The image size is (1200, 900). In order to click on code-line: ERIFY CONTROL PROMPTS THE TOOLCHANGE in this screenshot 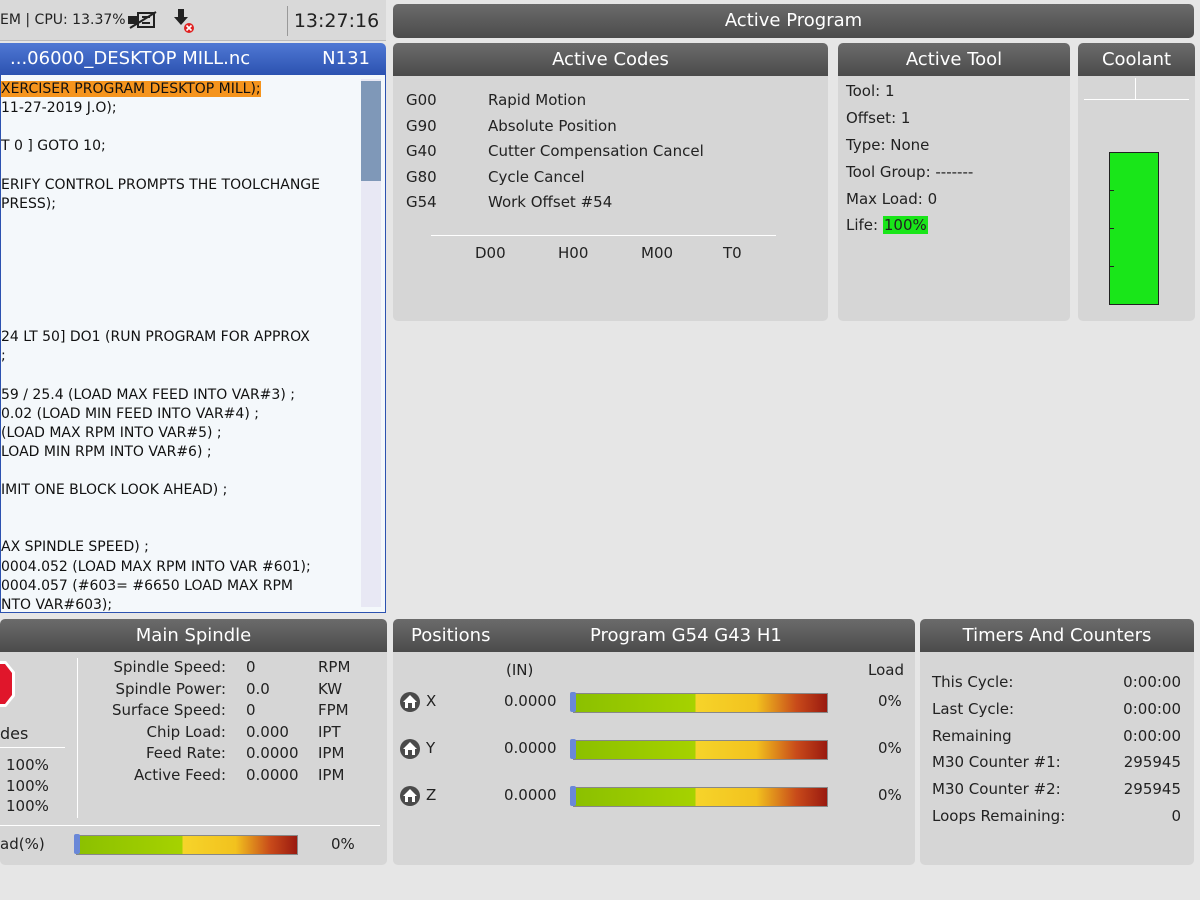, I will do `click(160, 185)`.